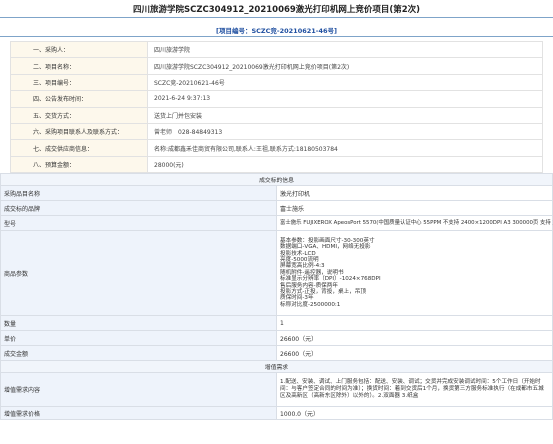 The width and height of the screenshot is (553, 444). What do you see at coordinates (79, 82) in the screenshot?
I see `info-key: 三、项目编号：` at bounding box center [79, 82].